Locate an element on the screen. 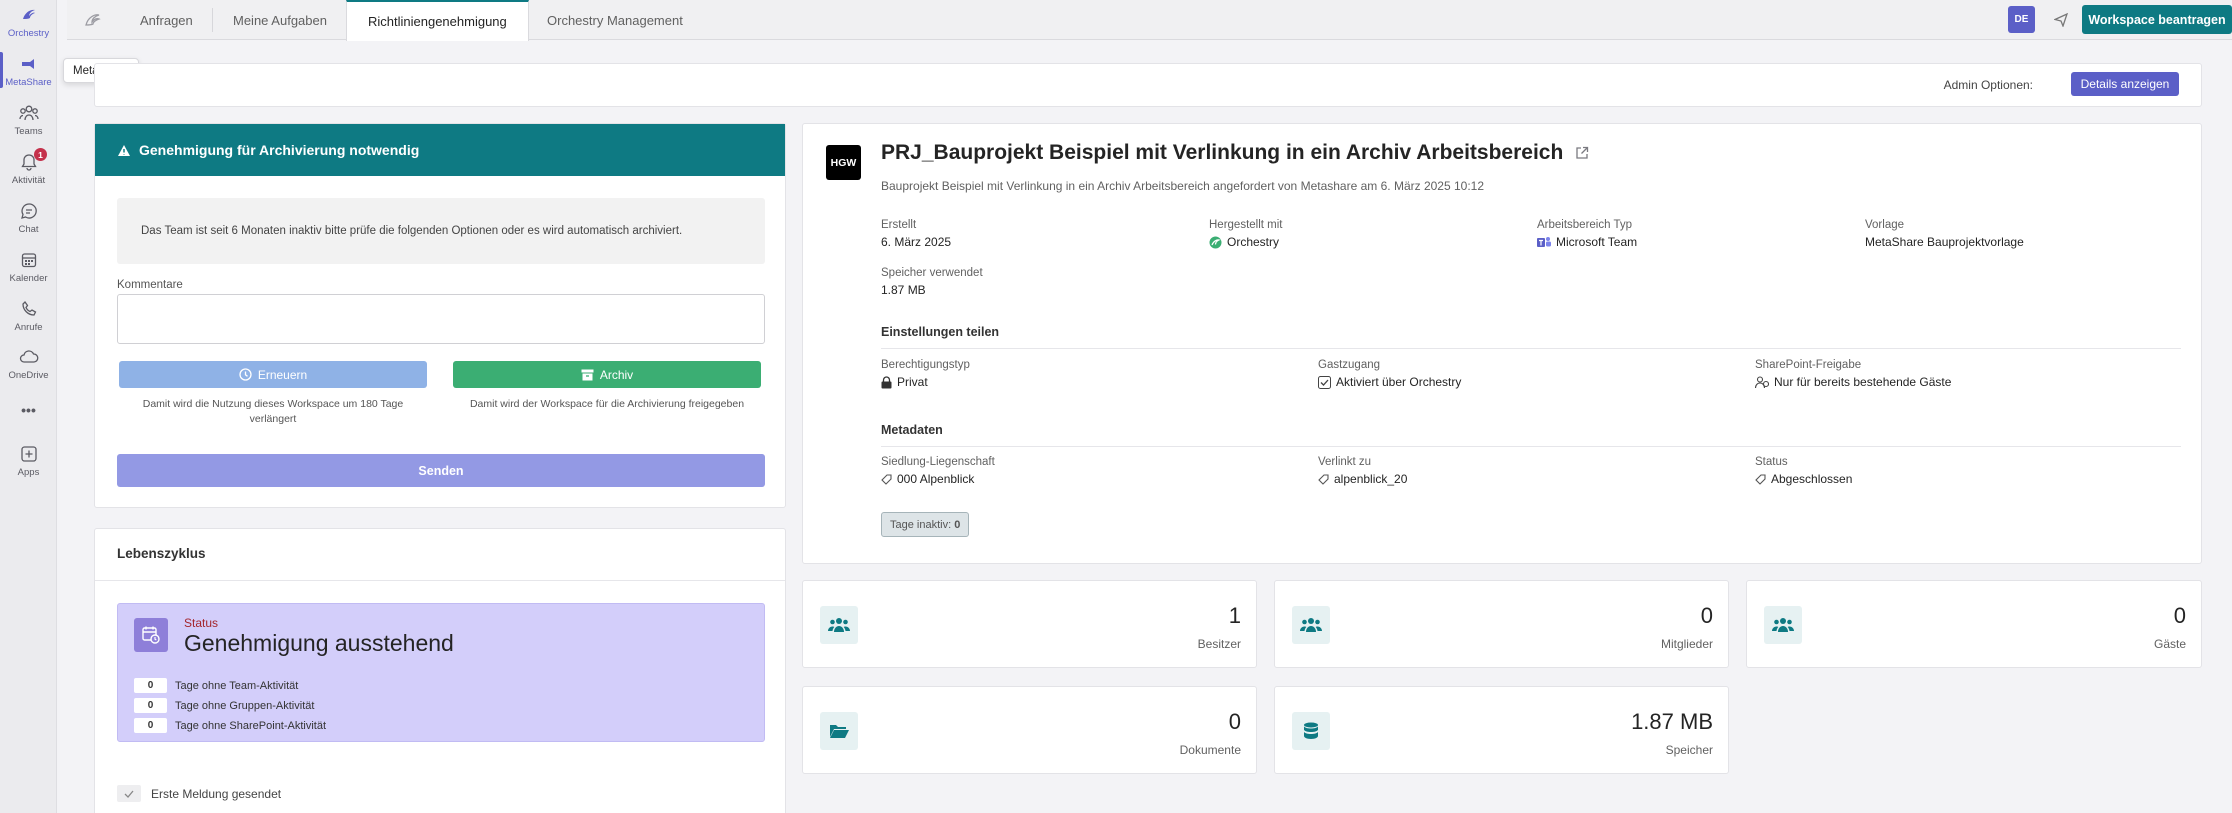 This screenshot has width=2232, height=813. field-label: Siedlung-Liegenschaft is located at coordinates (938, 462).